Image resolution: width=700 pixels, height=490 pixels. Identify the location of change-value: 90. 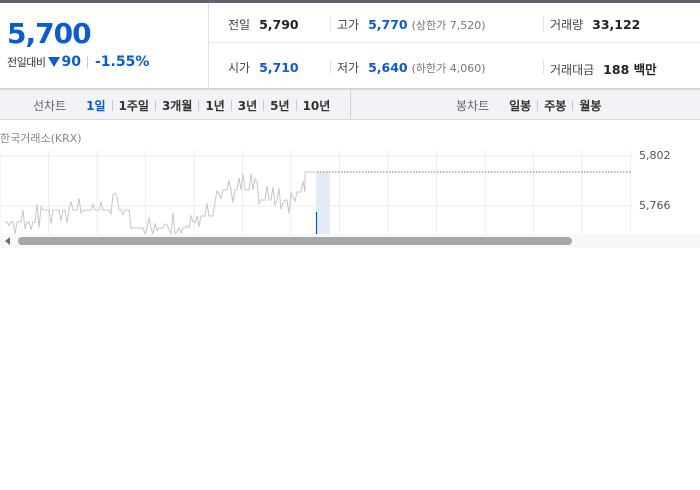
(71, 62).